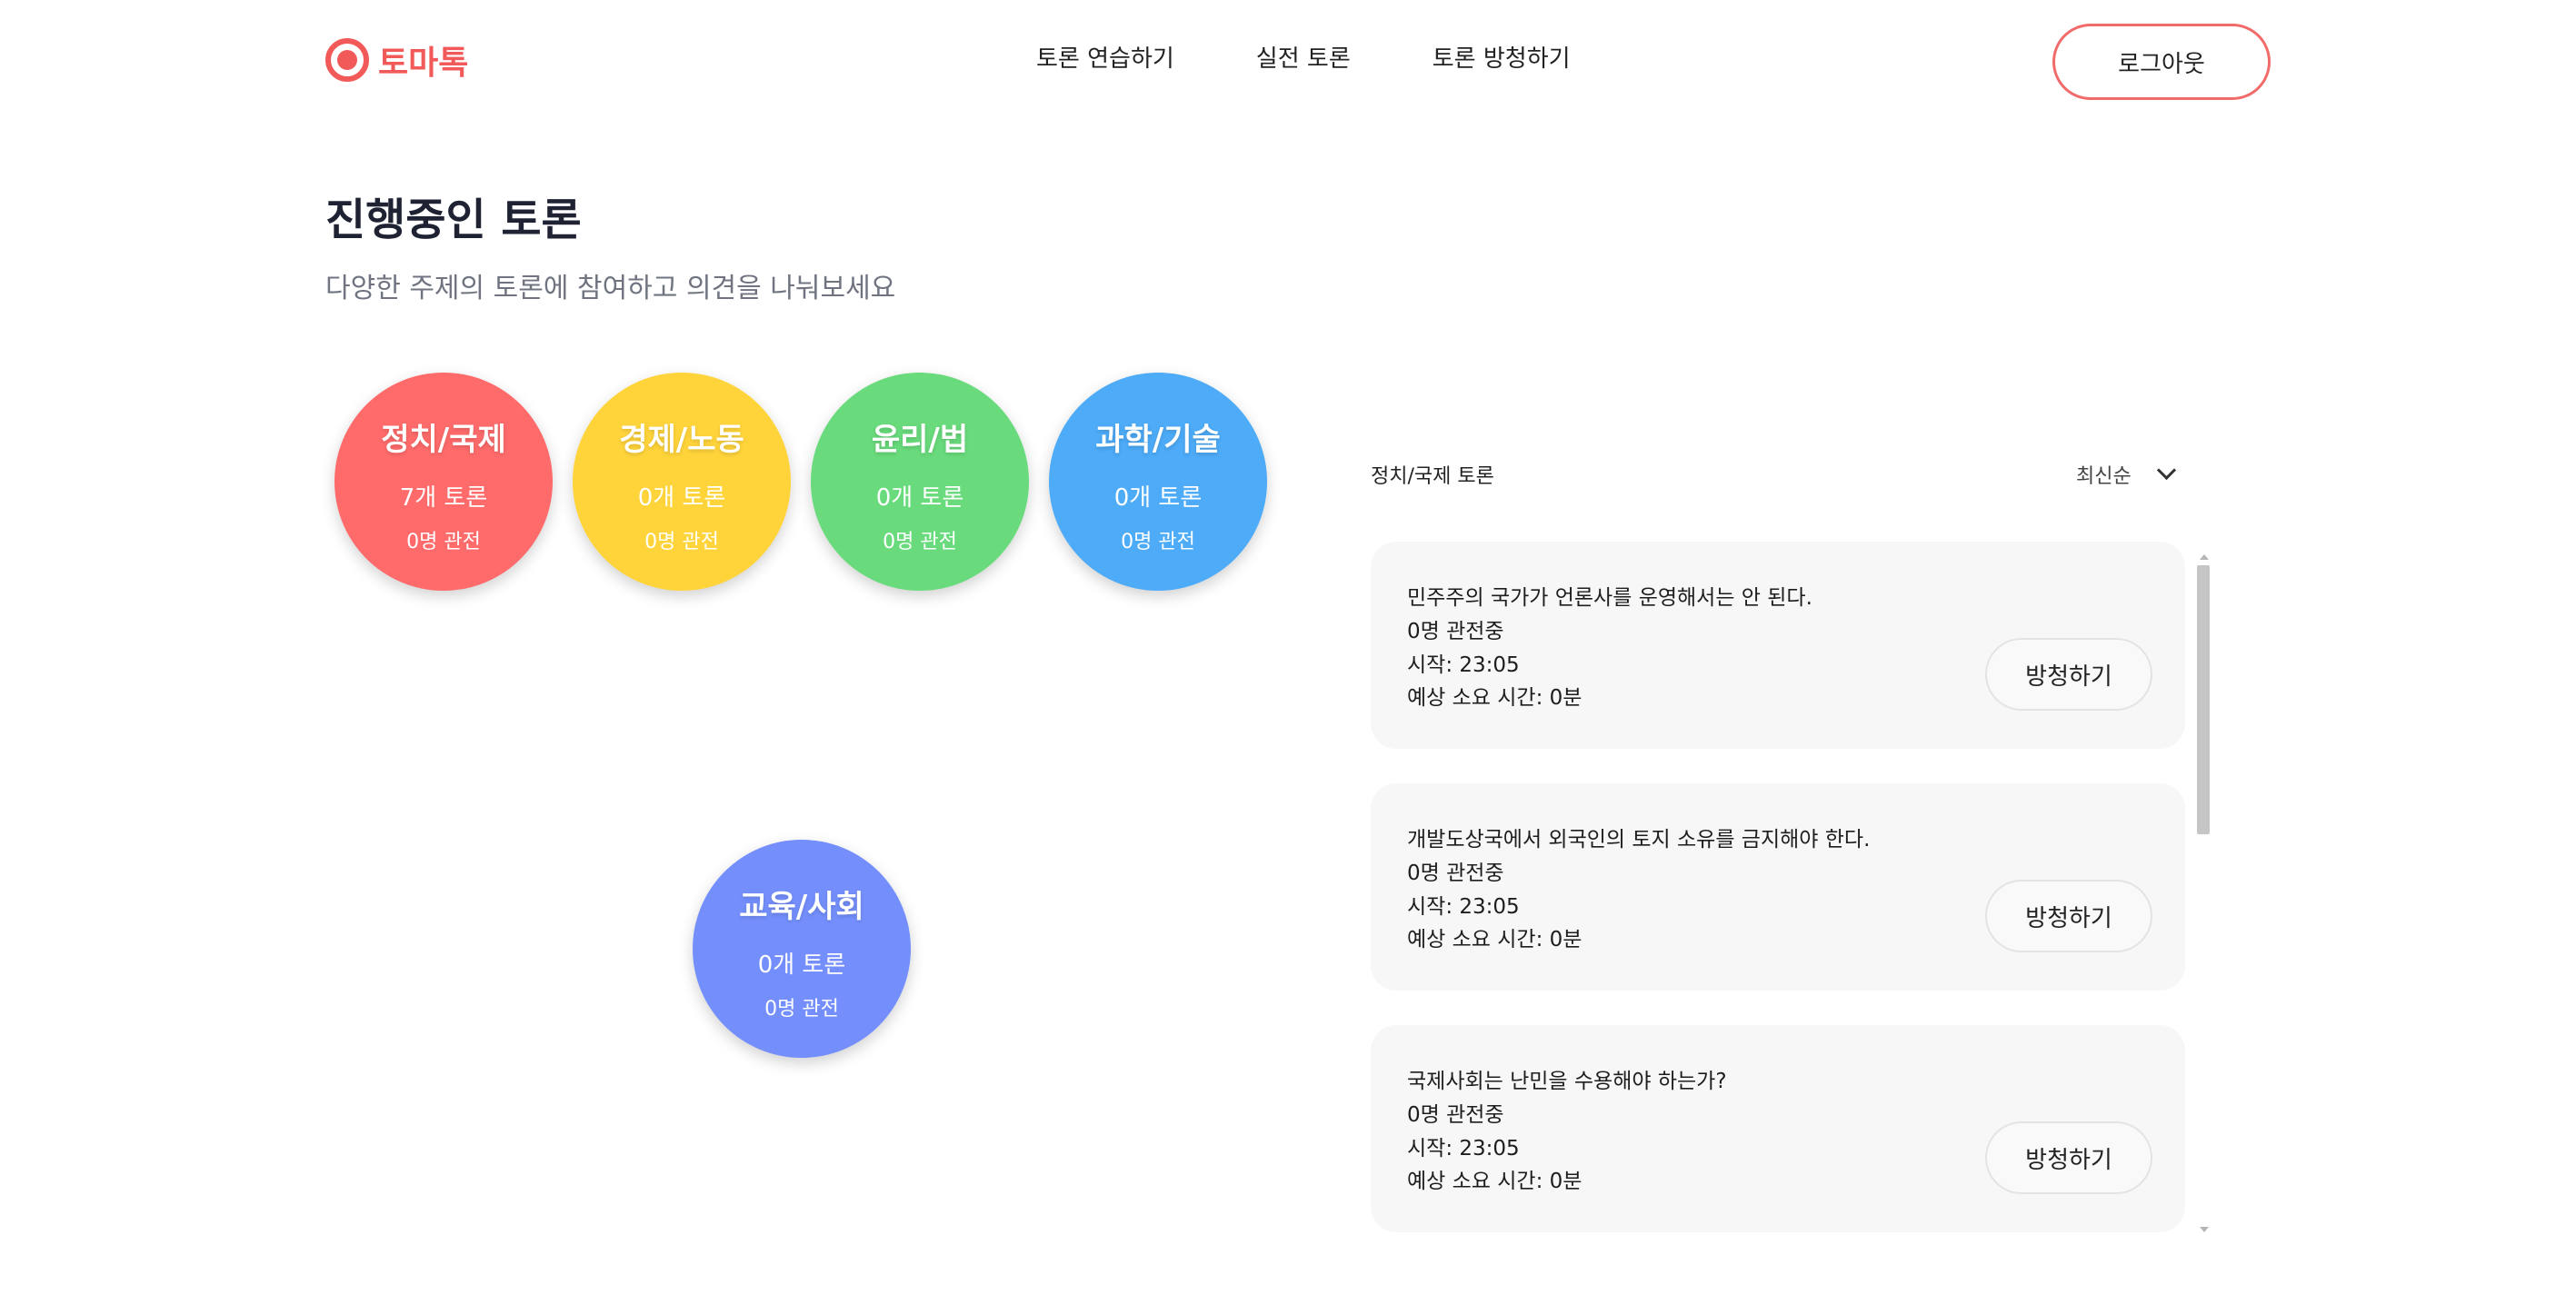 The height and width of the screenshot is (1315, 2576). What do you see at coordinates (1567, 1081) in the screenshot?
I see `debate-topic: 국제사회는 난민을 수용해야 하는가?` at bounding box center [1567, 1081].